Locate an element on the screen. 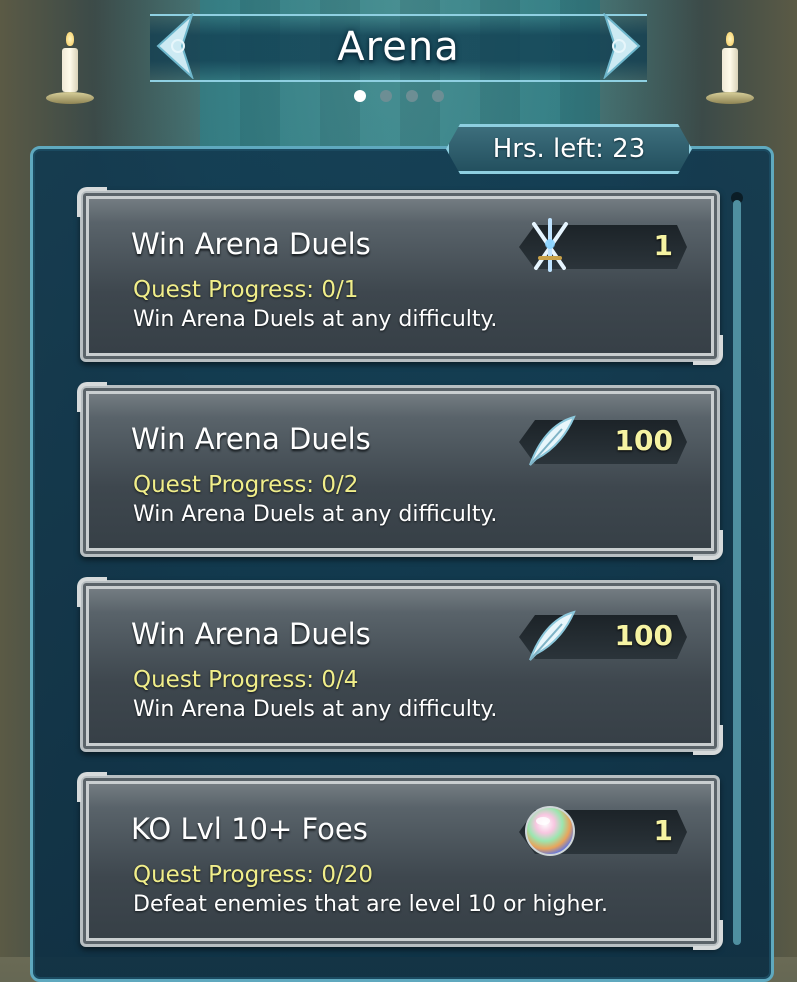 This screenshot has height=982, width=797. quest-title: KO Lvl 10+ Foes is located at coordinates (249, 829).